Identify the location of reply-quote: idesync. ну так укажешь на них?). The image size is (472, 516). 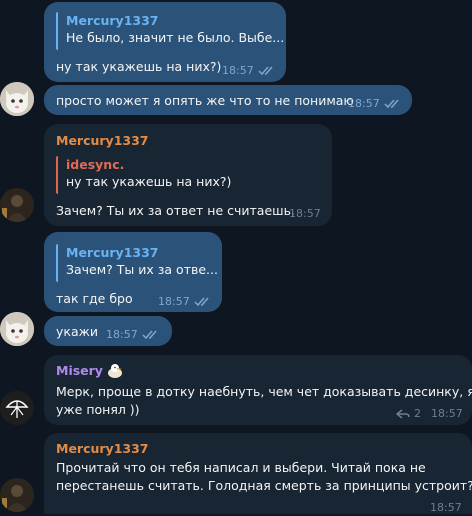
(143, 175).